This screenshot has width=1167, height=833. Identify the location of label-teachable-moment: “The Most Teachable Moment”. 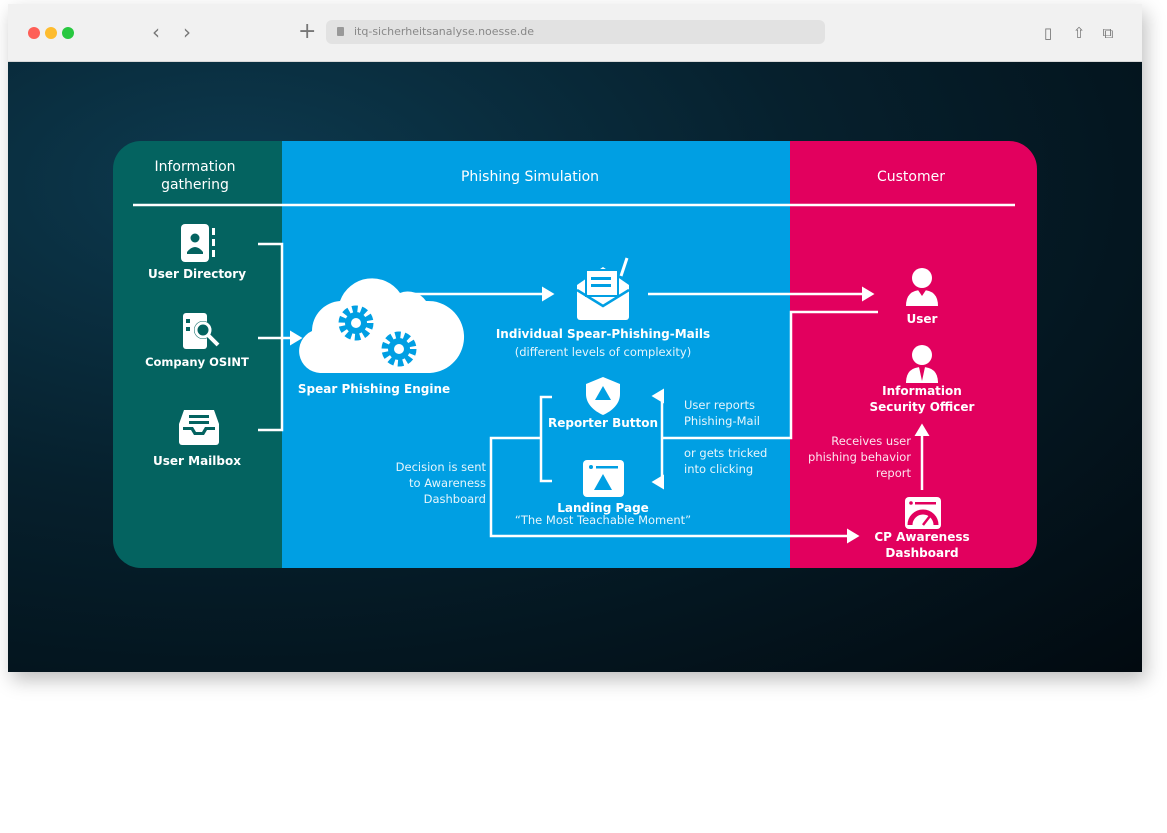
(603, 520).